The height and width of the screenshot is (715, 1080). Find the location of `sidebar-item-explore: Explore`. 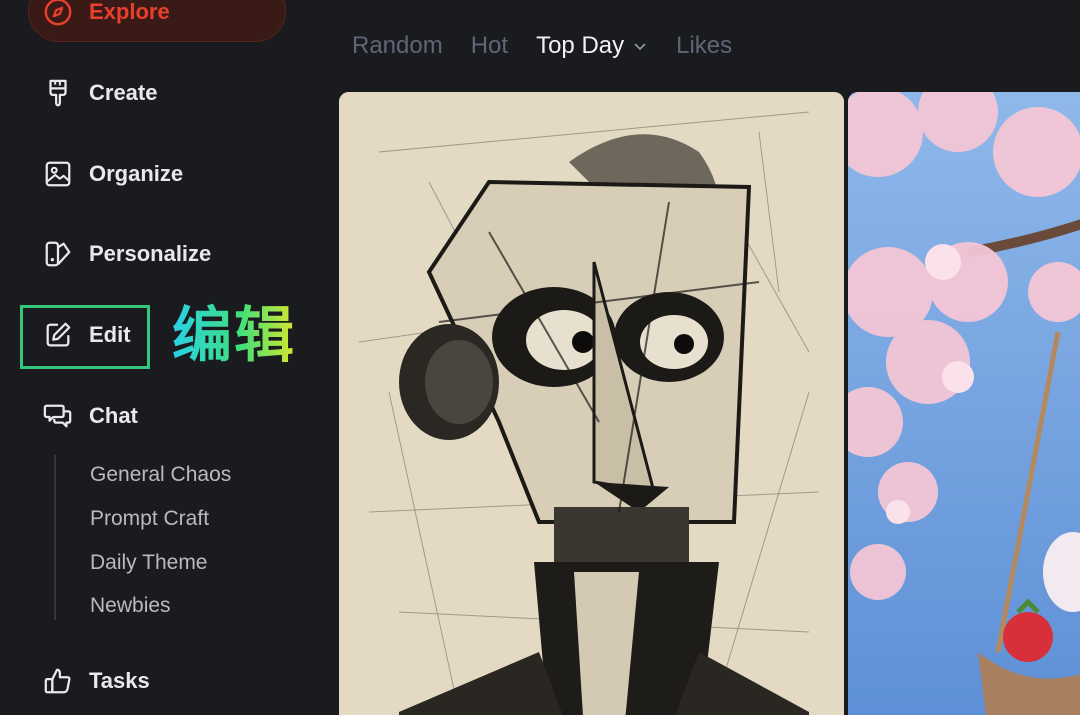

sidebar-item-explore: Explore is located at coordinates (106, 14).